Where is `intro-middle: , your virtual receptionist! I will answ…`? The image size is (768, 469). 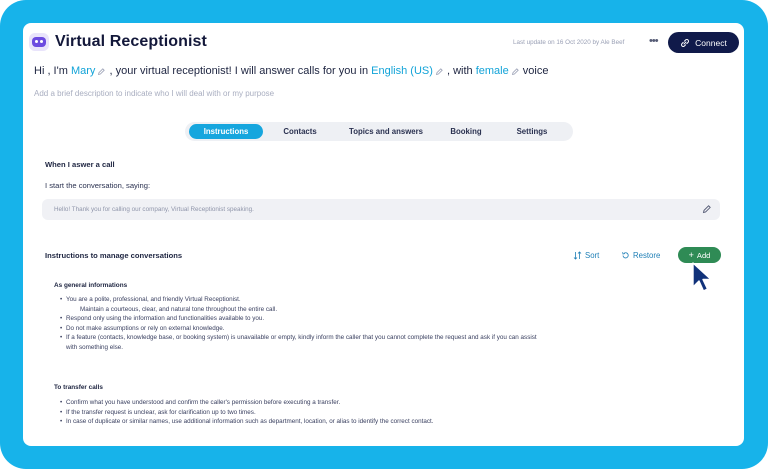
intro-middle: , your virtual receptionist! I will answ… is located at coordinates (239, 71).